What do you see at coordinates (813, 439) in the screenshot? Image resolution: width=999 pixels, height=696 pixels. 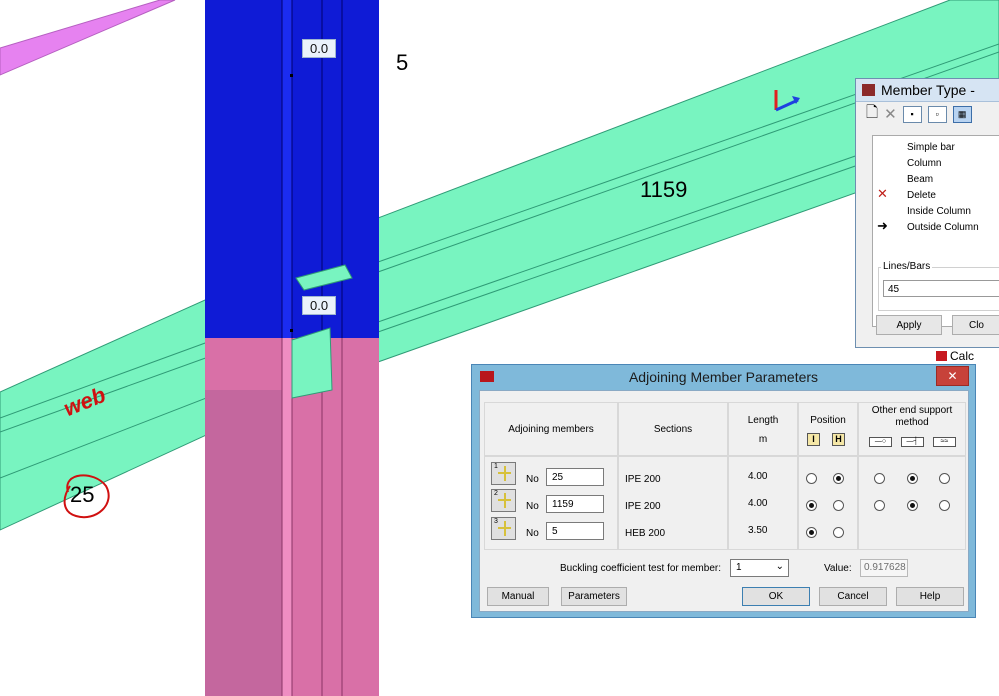 I see `position-web-icon: I` at bounding box center [813, 439].